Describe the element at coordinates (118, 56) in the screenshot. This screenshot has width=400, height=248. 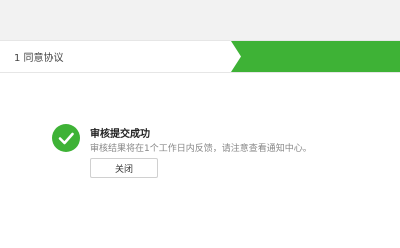
I see `step-agree-protocol: 1 同意协议` at that location.